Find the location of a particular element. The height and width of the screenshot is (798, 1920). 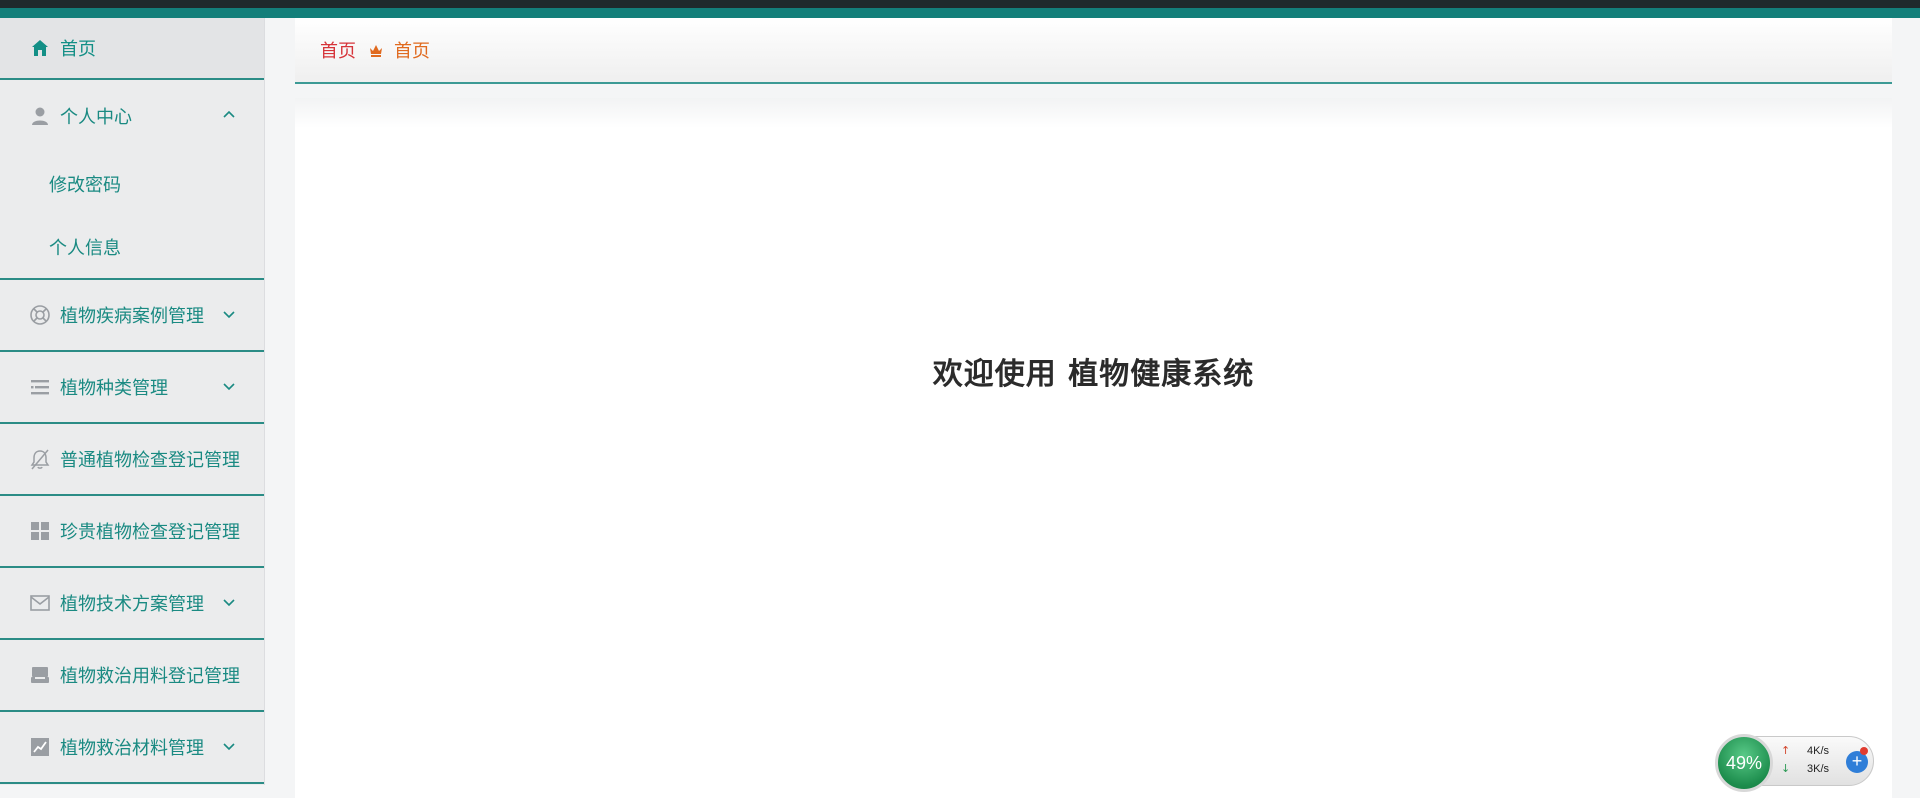

sidebar-subitem-label: 个人信息 is located at coordinates (85, 248).